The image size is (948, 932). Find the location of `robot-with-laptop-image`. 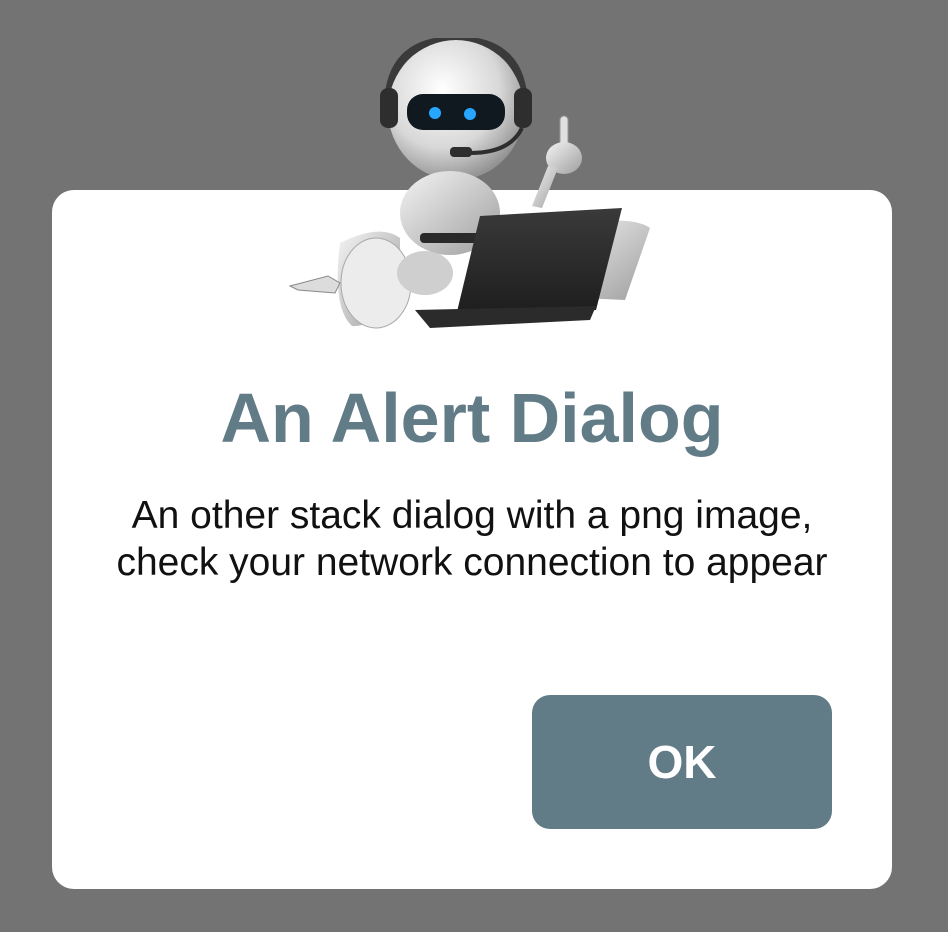

robot-with-laptop-image is located at coordinates (469, 183).